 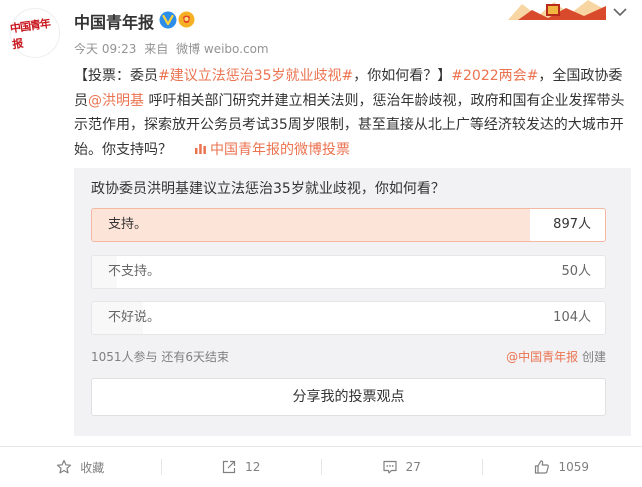 What do you see at coordinates (268, 189) in the screenshot?
I see `poll-question: 政协委员洪明基建议立法惩治35岁就业歧视，你如何看？` at bounding box center [268, 189].